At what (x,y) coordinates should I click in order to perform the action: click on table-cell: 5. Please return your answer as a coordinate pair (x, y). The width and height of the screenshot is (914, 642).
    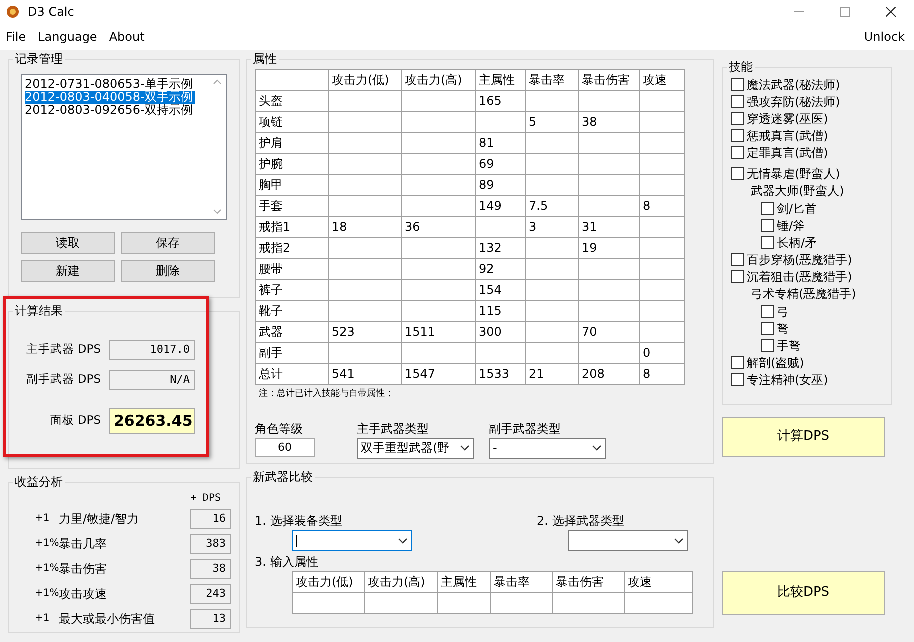
    Looking at the image, I should click on (552, 122).